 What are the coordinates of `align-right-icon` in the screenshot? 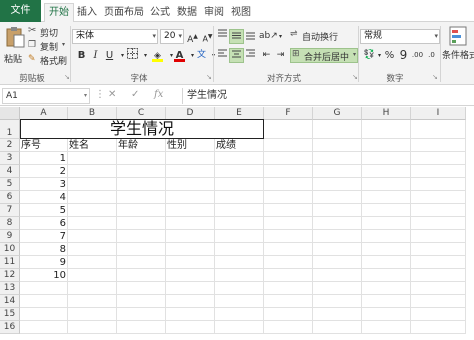 It's located at (250, 55).